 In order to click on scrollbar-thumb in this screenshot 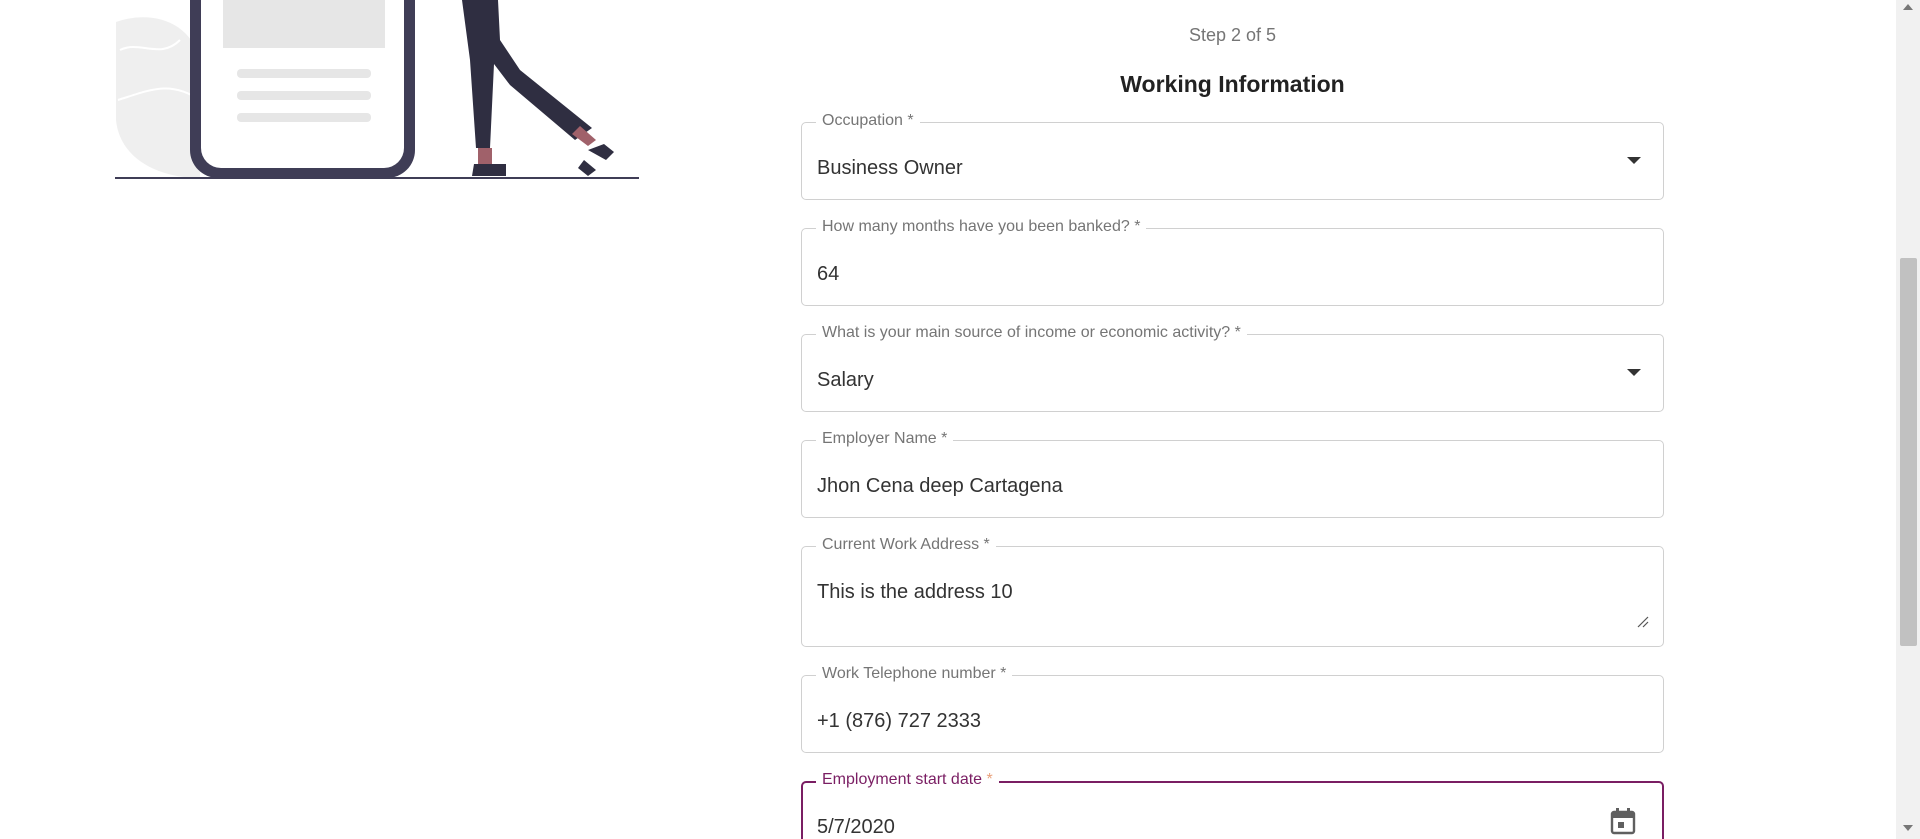, I will do `click(1908, 452)`.